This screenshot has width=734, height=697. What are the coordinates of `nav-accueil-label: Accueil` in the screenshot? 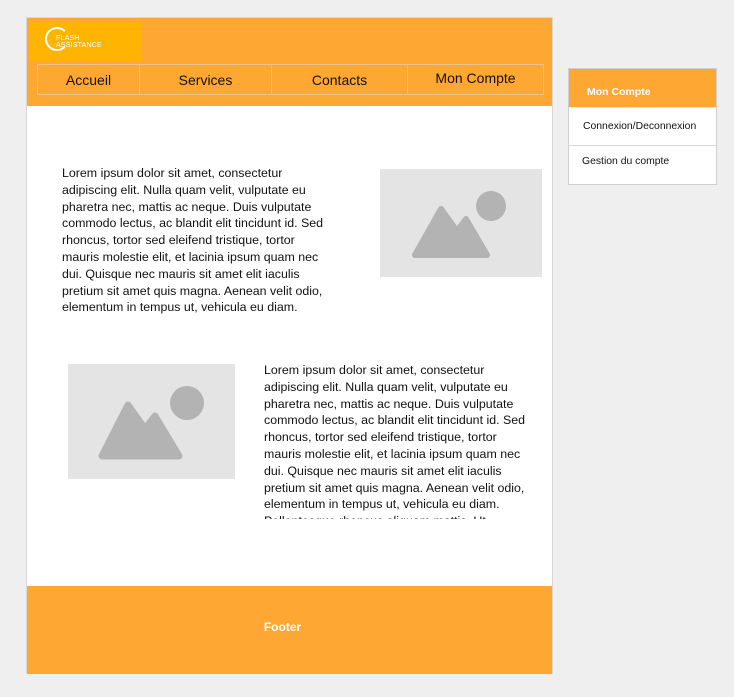 It's located at (88, 80).